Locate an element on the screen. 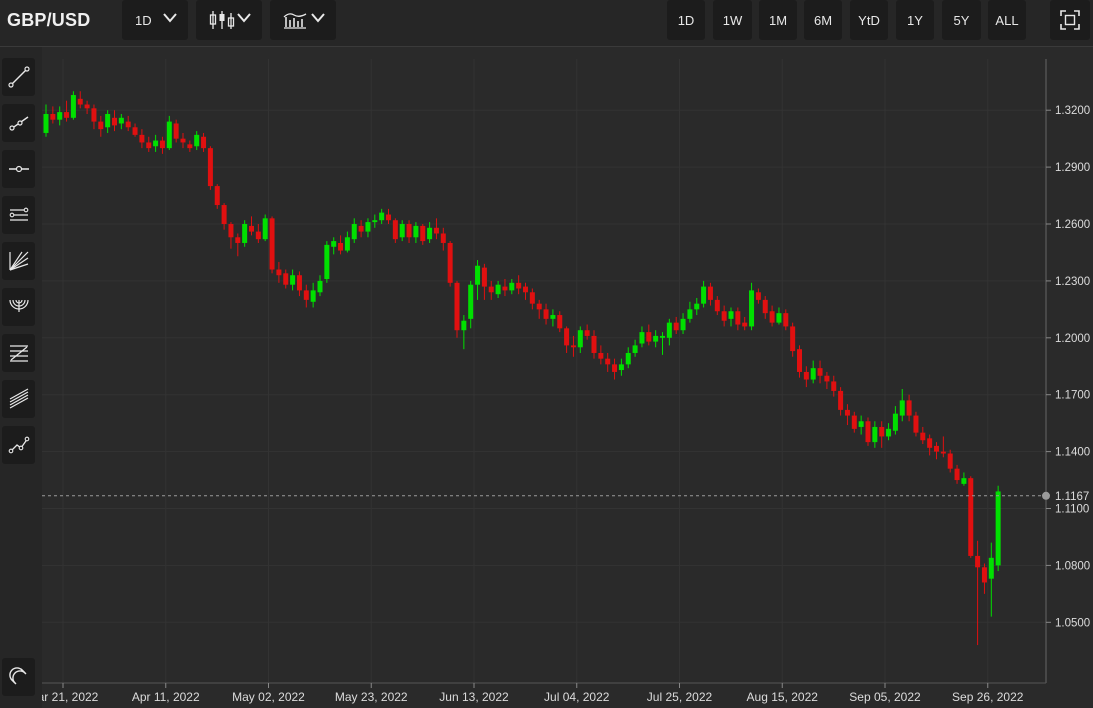 The height and width of the screenshot is (708, 1093). candlestick-icon is located at coordinates (222, 20).